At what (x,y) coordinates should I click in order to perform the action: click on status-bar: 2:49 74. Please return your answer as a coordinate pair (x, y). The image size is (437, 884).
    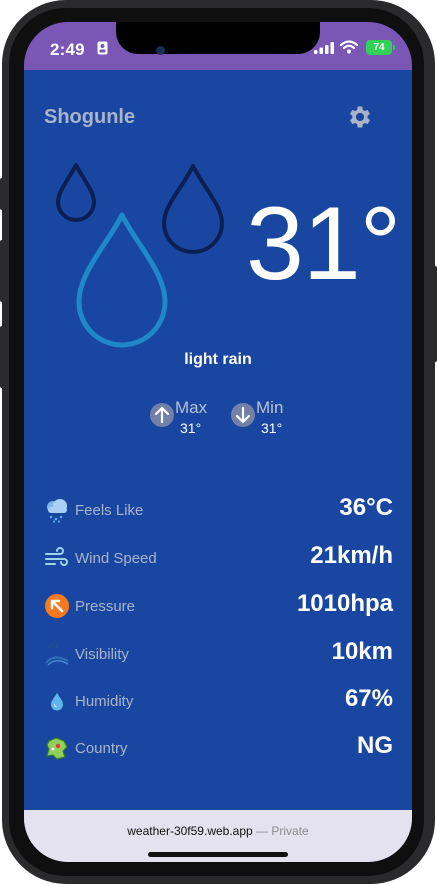
    Looking at the image, I should click on (218, 46).